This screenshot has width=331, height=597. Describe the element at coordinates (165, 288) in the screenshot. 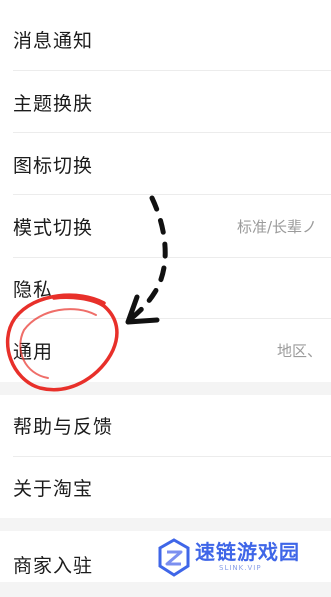

I see `settings-item-privacy: 隐私` at that location.